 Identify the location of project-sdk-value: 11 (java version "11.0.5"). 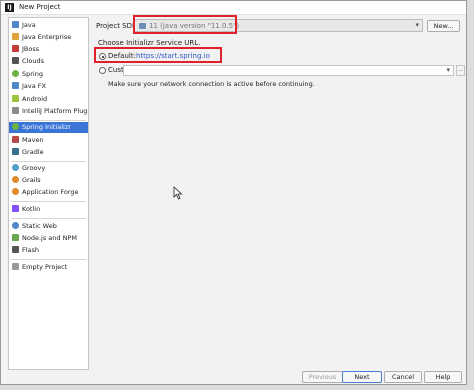
(194, 26).